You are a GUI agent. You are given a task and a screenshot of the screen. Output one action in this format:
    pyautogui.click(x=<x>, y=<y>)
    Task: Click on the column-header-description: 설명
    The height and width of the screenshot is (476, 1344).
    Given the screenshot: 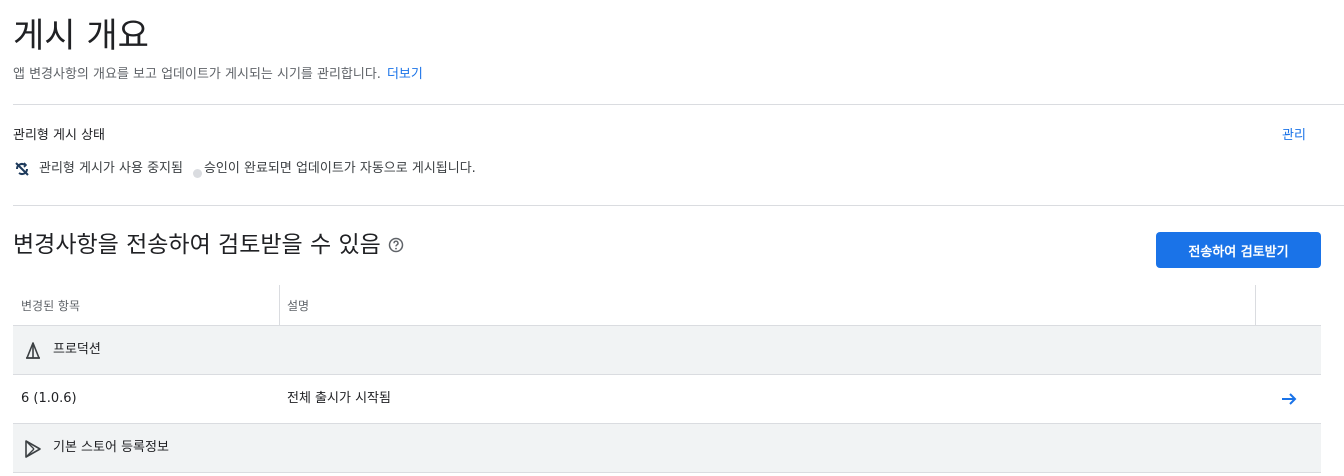 What is the action you would take?
    pyautogui.click(x=298, y=306)
    